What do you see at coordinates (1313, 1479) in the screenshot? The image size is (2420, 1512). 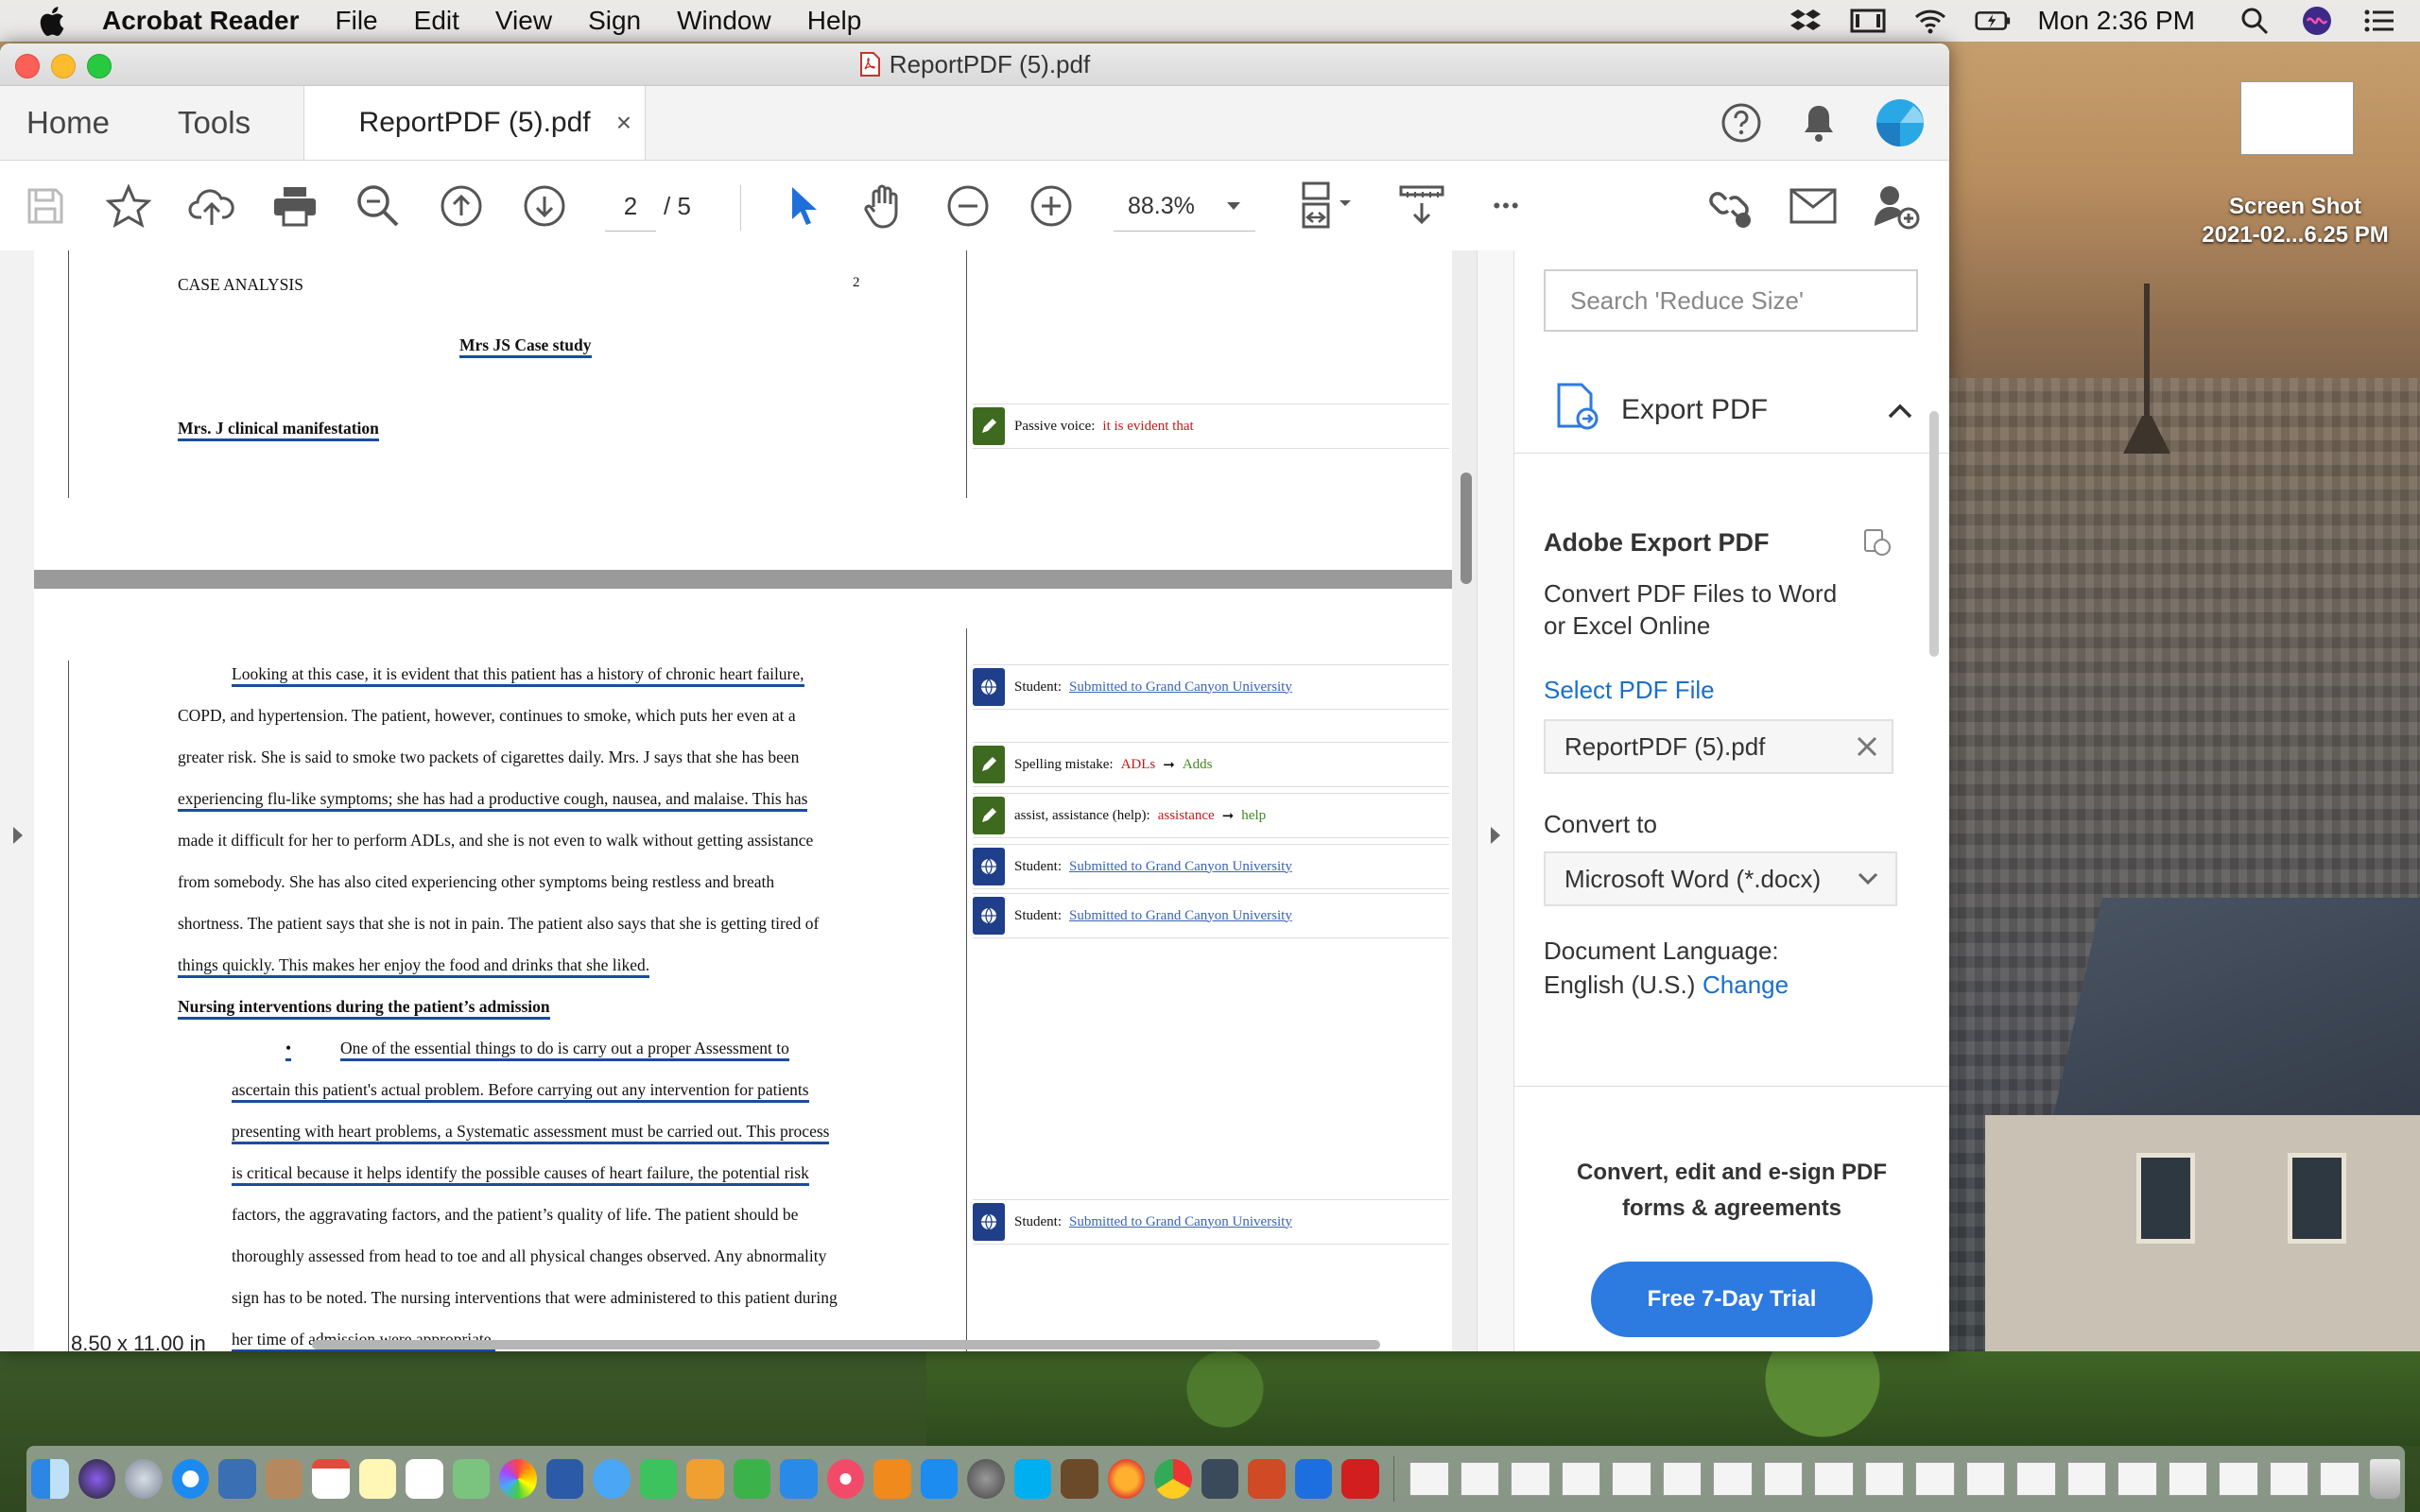 I see `bluetooth-icon` at bounding box center [1313, 1479].